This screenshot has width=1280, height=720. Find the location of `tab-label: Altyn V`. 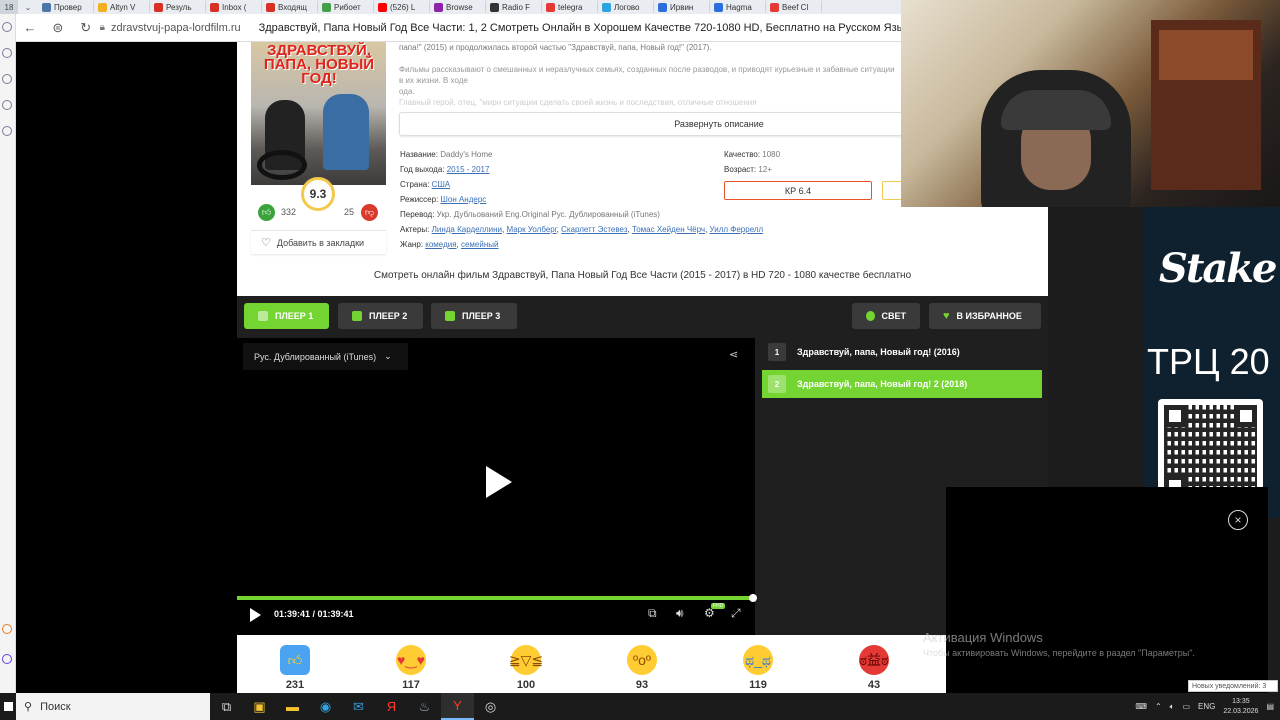

tab-label: Altyn V is located at coordinates (123, 7).